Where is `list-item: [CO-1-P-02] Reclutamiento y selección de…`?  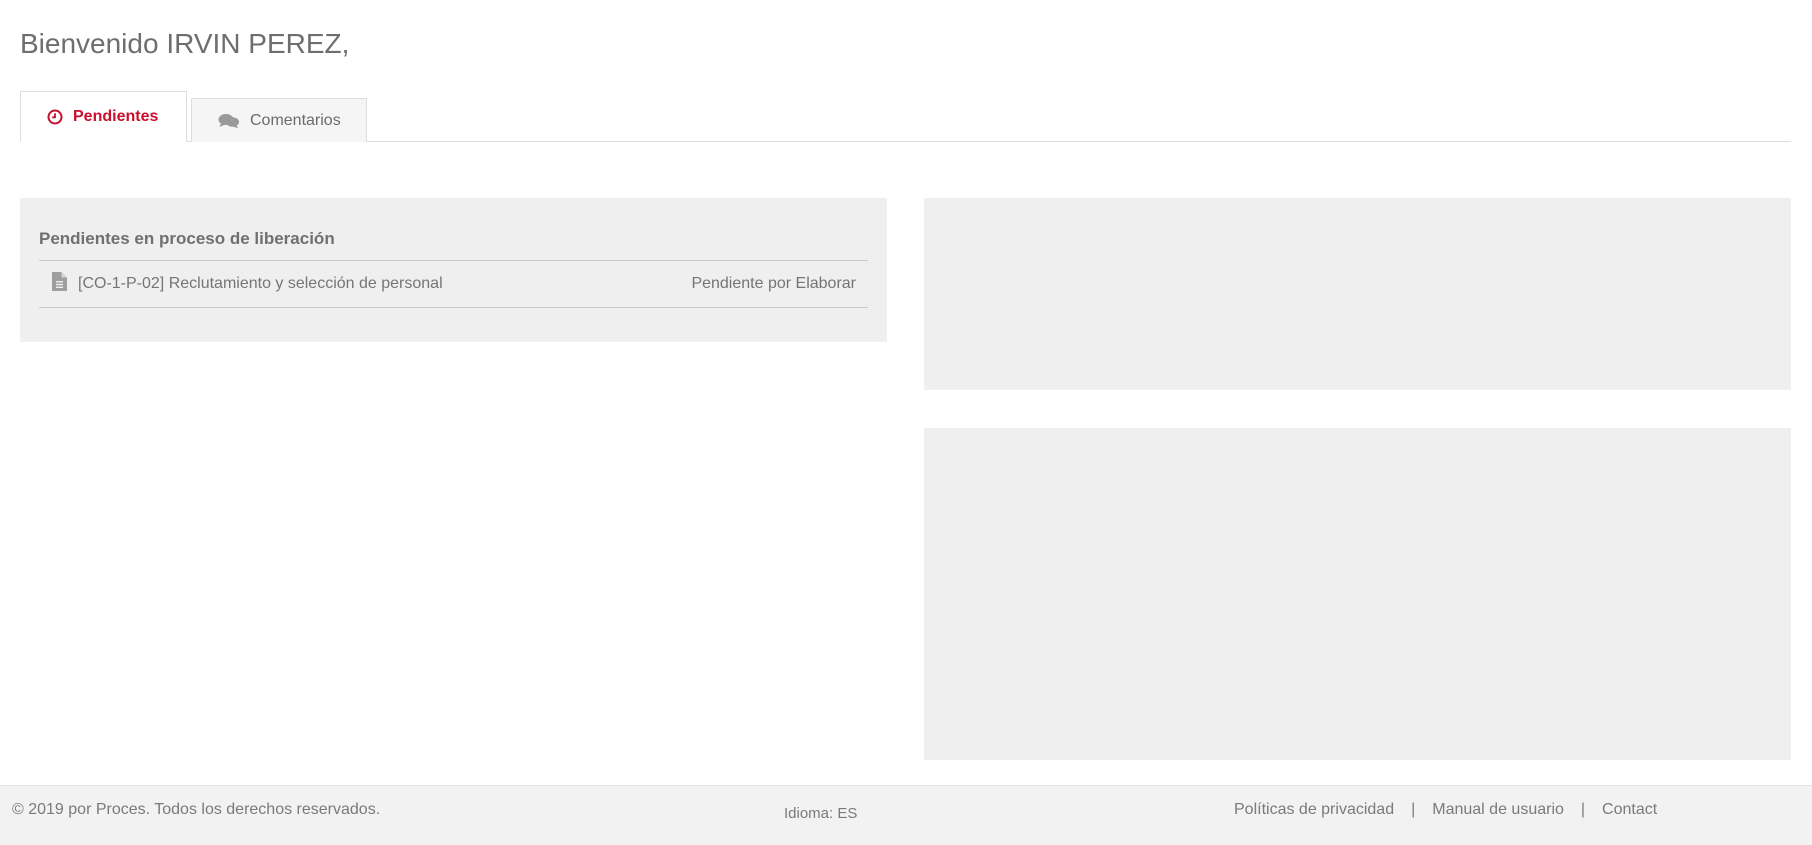 list-item: [CO-1-P-02] Reclutamiento y selección de… is located at coordinates (453, 284).